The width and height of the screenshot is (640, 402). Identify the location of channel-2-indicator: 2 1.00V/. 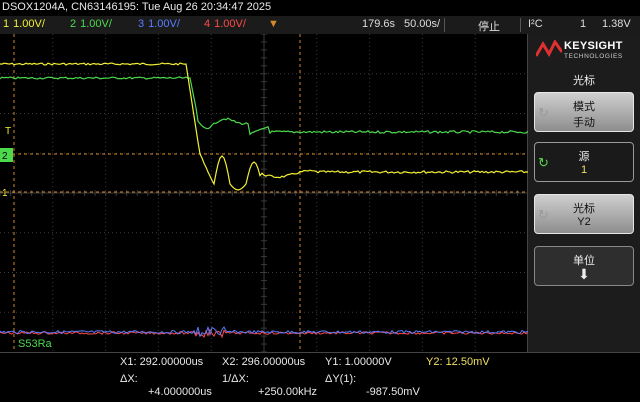
(91, 24).